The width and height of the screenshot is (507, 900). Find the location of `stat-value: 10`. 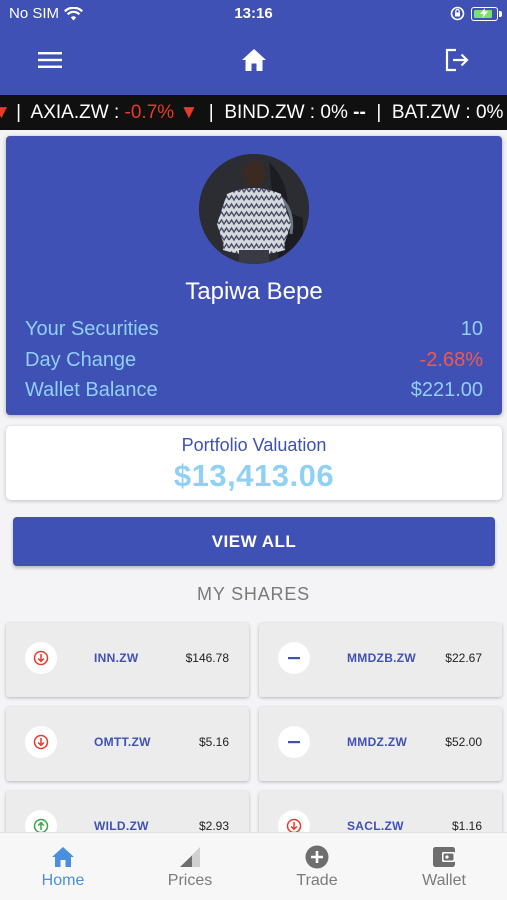

stat-value: 10 is located at coordinates (471, 329).